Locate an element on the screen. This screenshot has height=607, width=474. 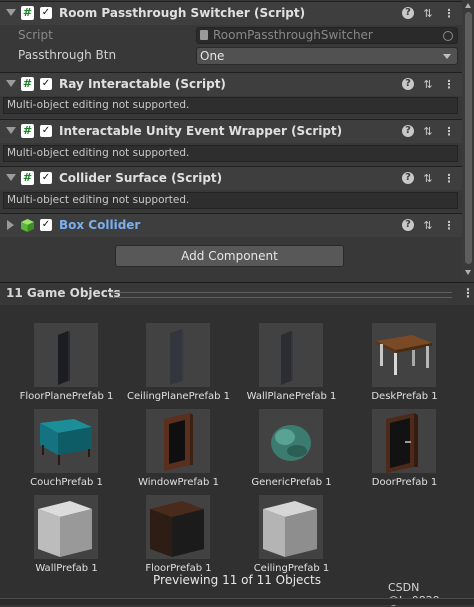
script-object-field: RoomPassthroughSwitcher is located at coordinates (327, 35).